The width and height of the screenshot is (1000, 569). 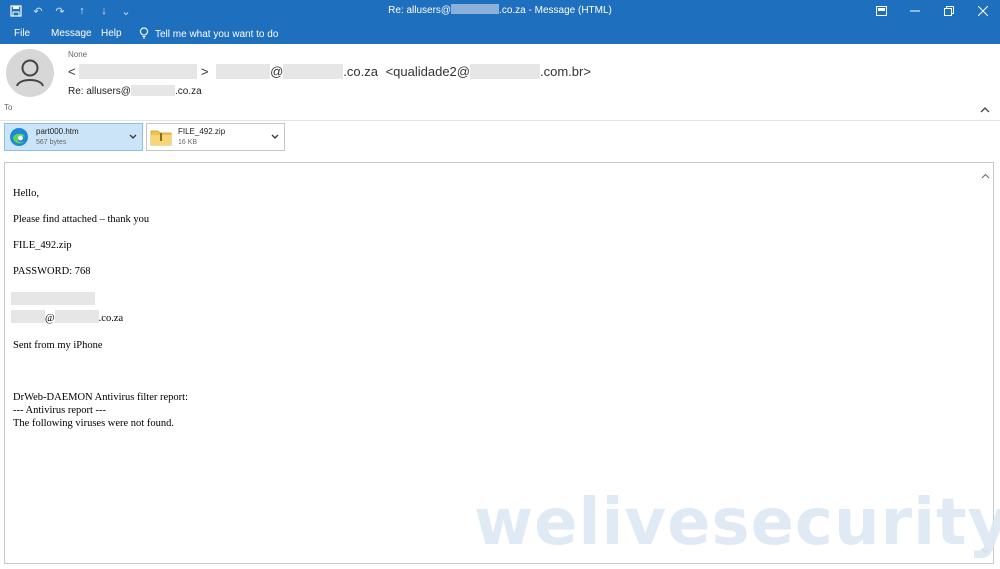 What do you see at coordinates (360, 71) in the screenshot?
I see `from-domain: .co.za` at bounding box center [360, 71].